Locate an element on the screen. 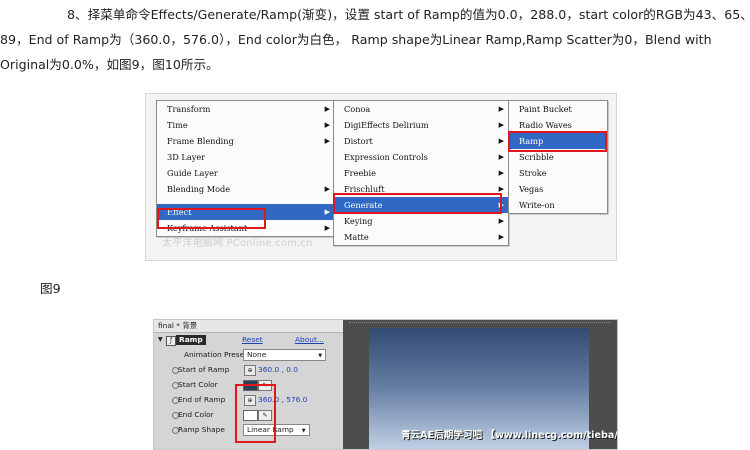 This screenshot has width=750, height=450. menu-item-conoa: Conoa ▶ is located at coordinates (421, 109).